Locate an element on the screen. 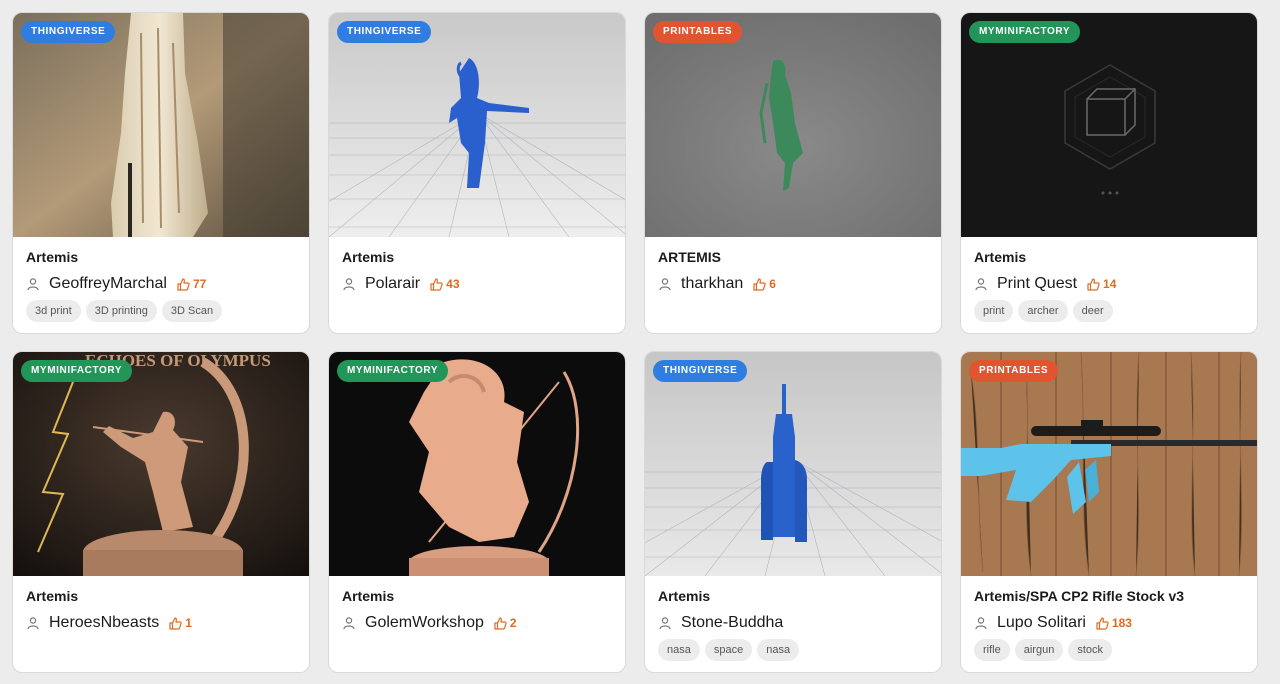  model-card: MYMINIFACTORY Artemis GolemWorkshop 2 is located at coordinates (477, 512).